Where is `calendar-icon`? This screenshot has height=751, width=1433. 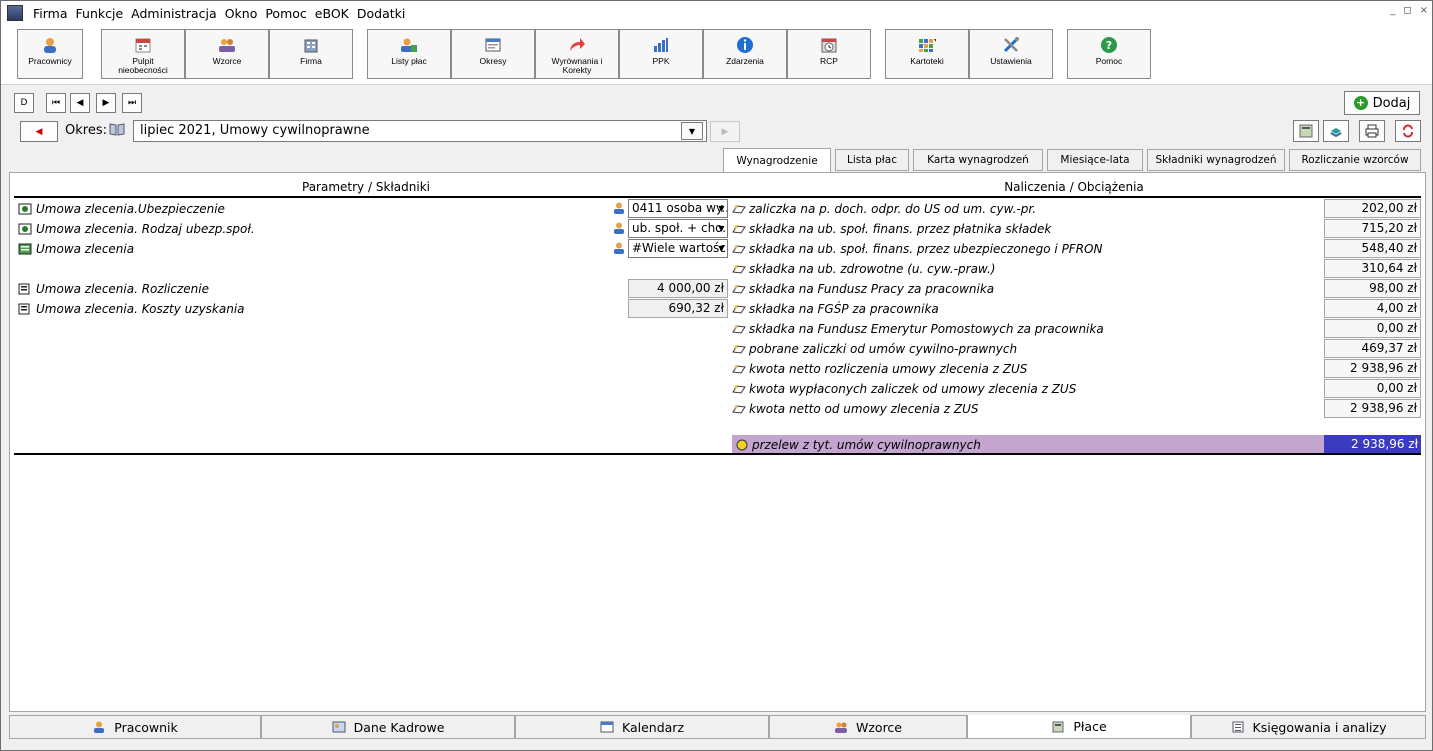 calendar-icon is located at coordinates (143, 45).